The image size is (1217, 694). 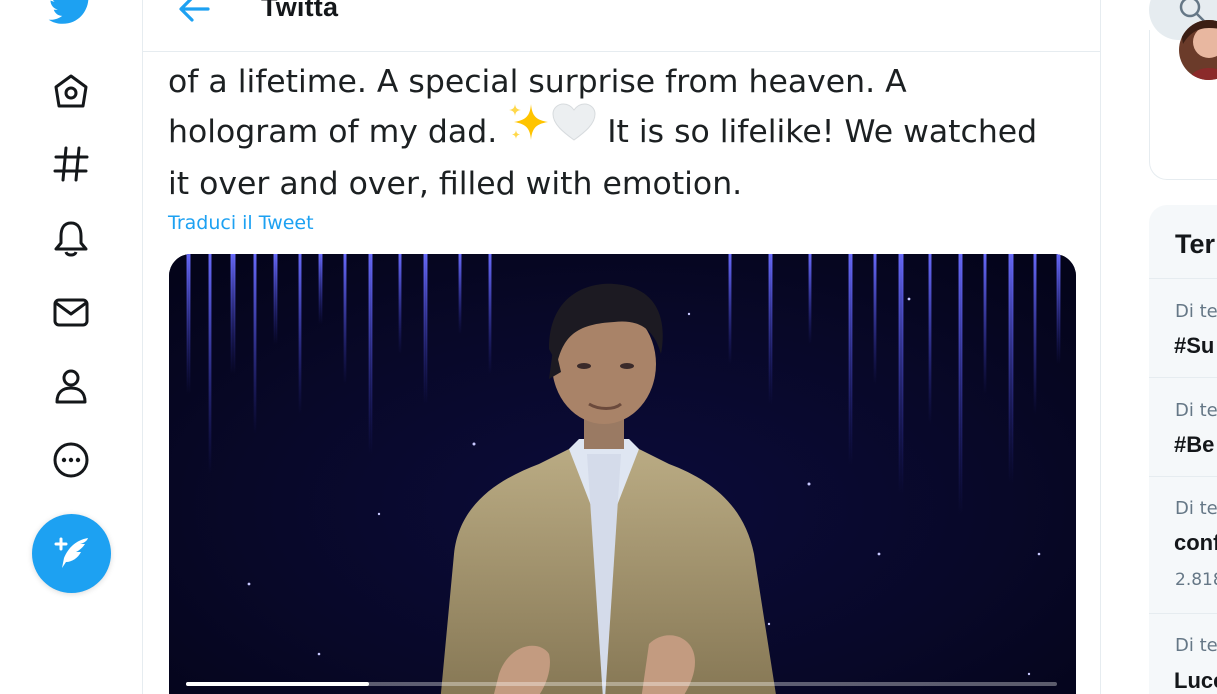 What do you see at coordinates (455, 184) in the screenshot?
I see `tweet-line: it over and over, filled with emotion.` at bounding box center [455, 184].